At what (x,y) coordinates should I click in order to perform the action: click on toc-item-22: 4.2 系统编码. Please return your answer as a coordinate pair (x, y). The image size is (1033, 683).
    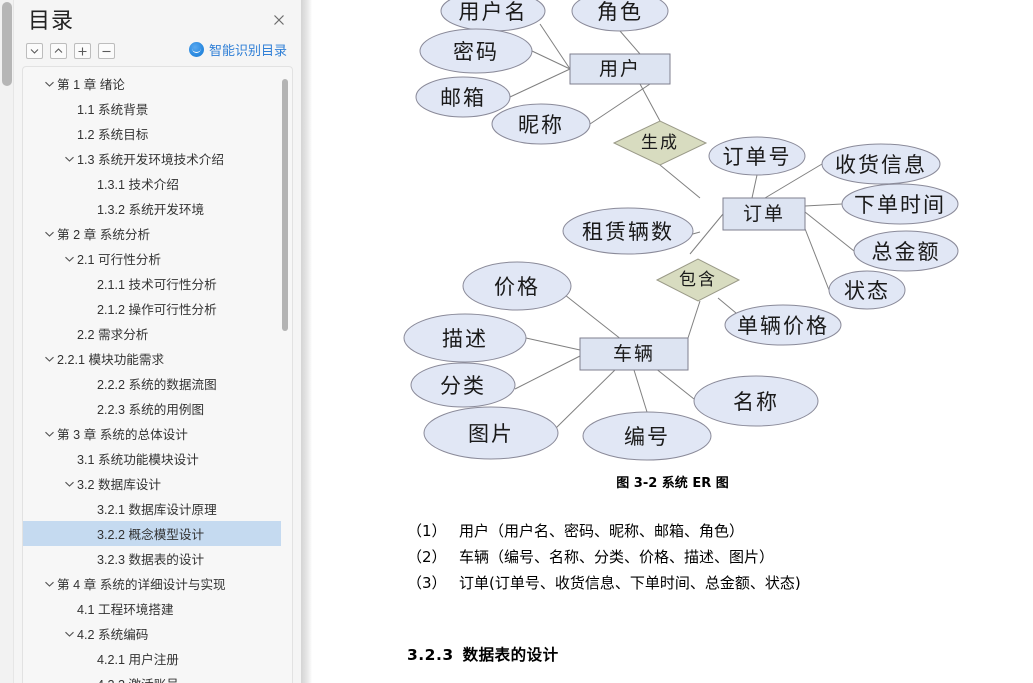
    Looking at the image, I should click on (152, 633).